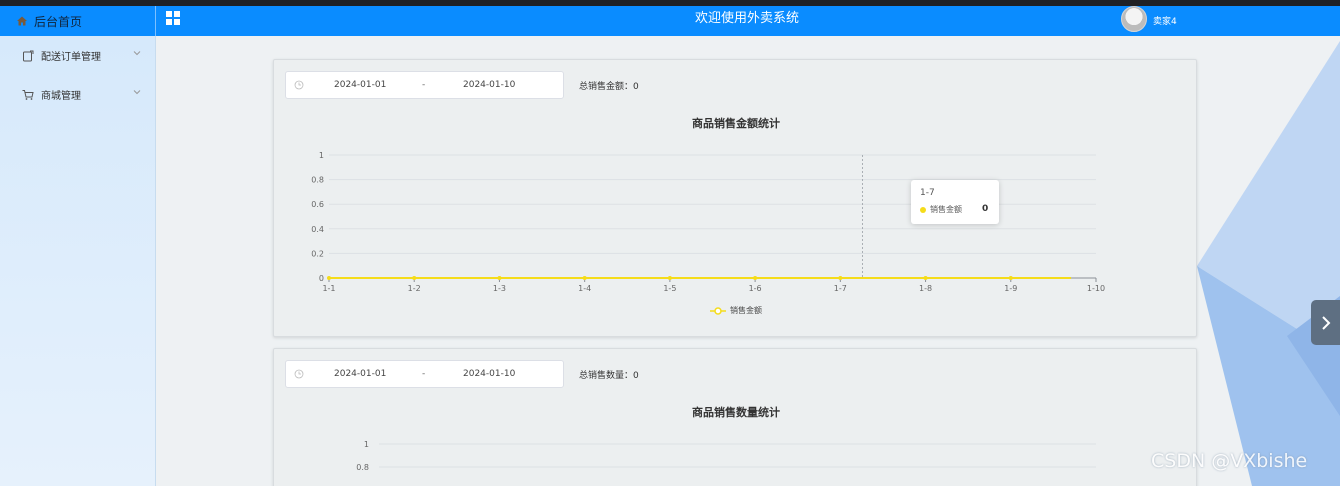 The image size is (1340, 486). What do you see at coordinates (985, 209) in the screenshot?
I see `tooltip-value: 0` at bounding box center [985, 209].